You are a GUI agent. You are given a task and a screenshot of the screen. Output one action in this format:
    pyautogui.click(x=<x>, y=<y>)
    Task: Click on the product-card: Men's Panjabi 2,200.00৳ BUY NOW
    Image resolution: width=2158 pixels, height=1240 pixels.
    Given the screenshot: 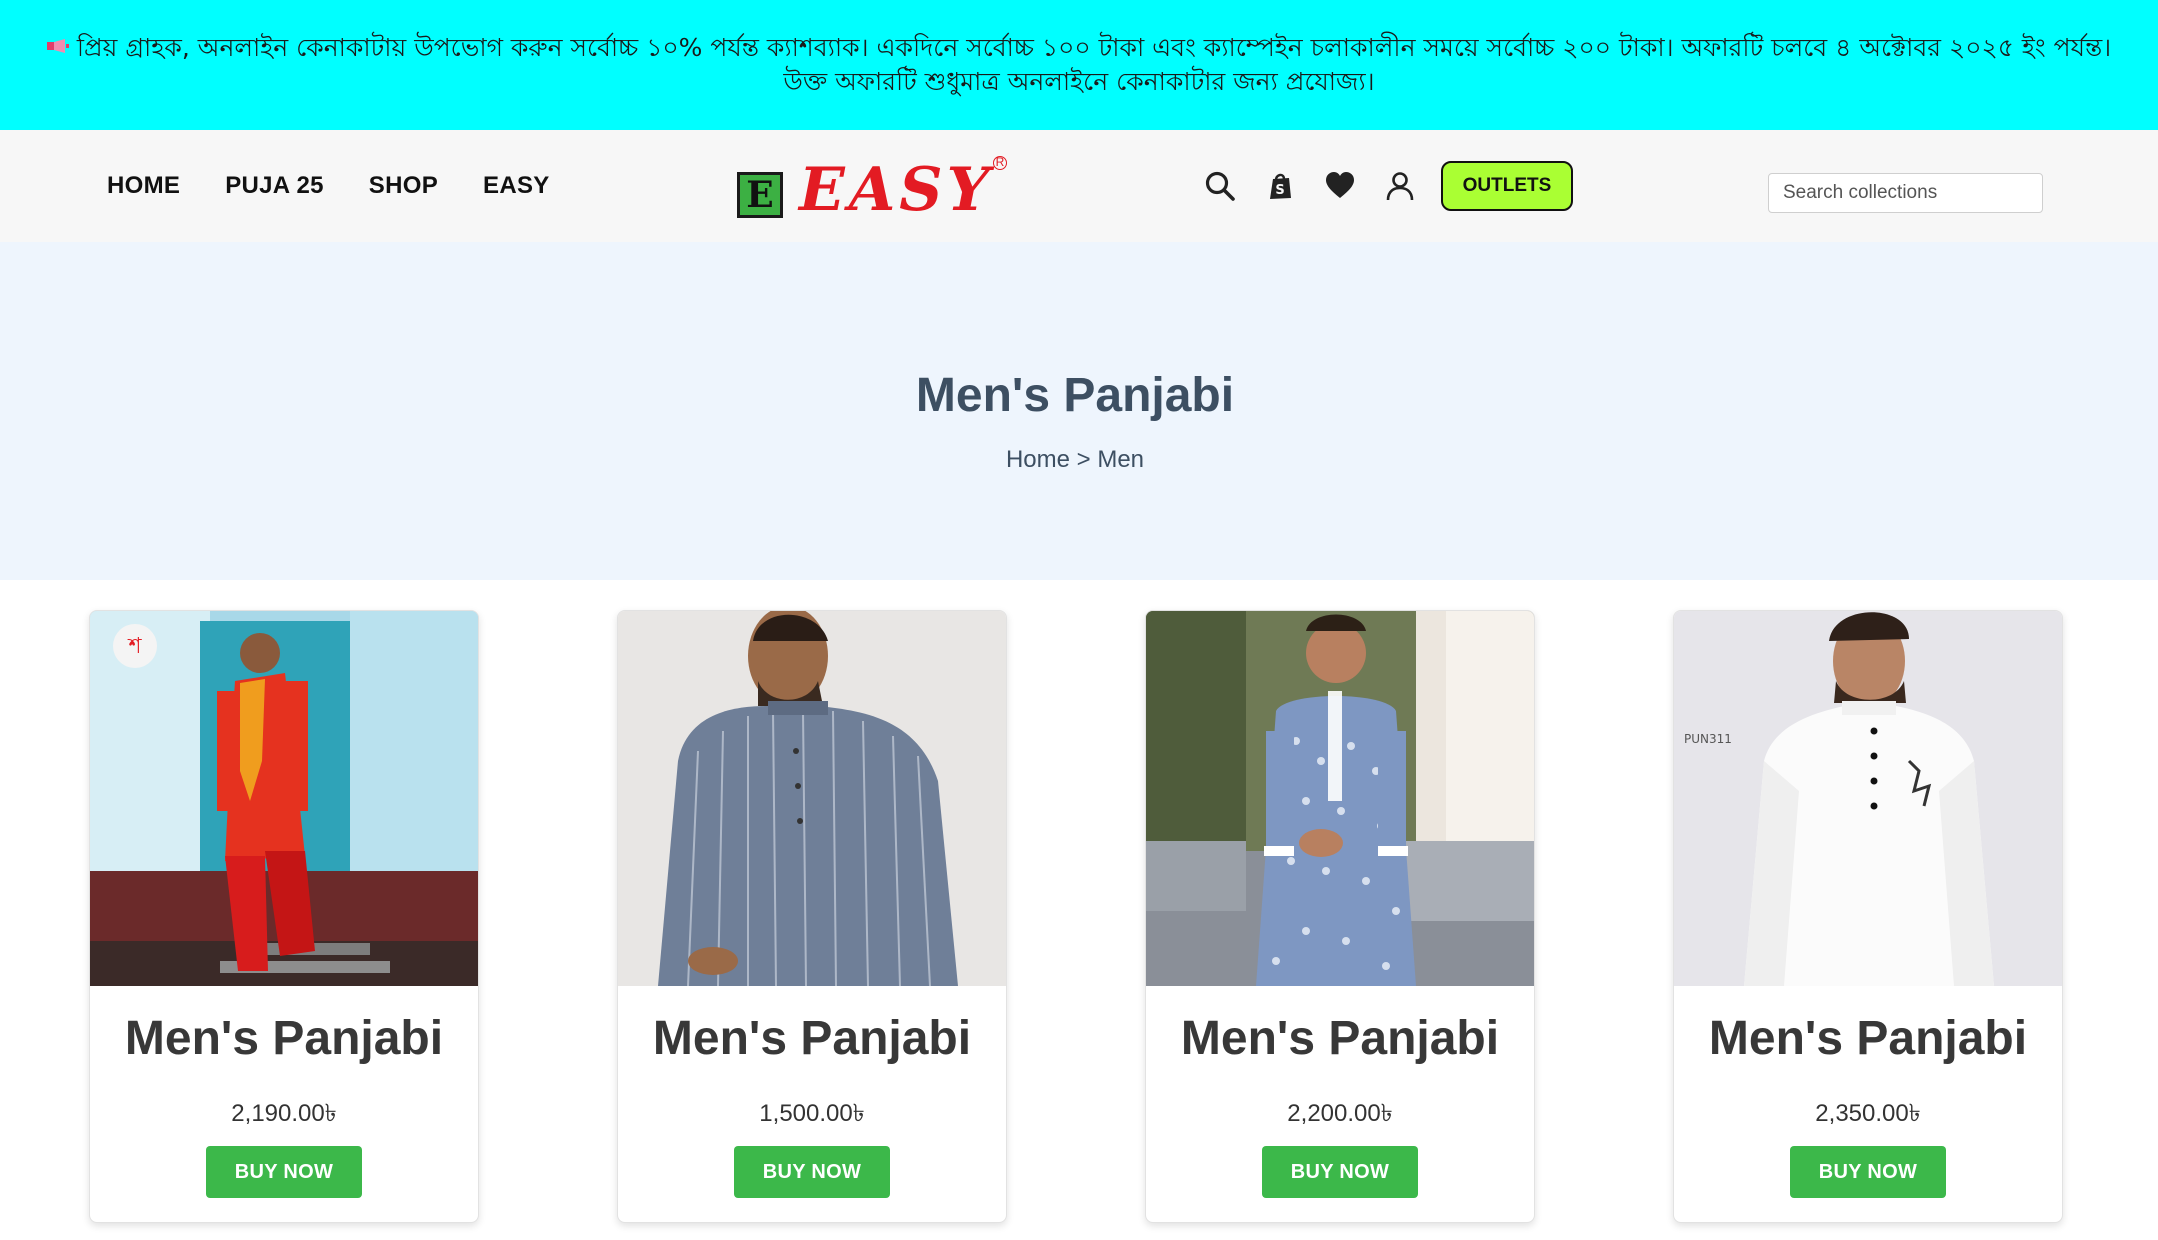 What is the action you would take?
    pyautogui.click(x=1340, y=916)
    